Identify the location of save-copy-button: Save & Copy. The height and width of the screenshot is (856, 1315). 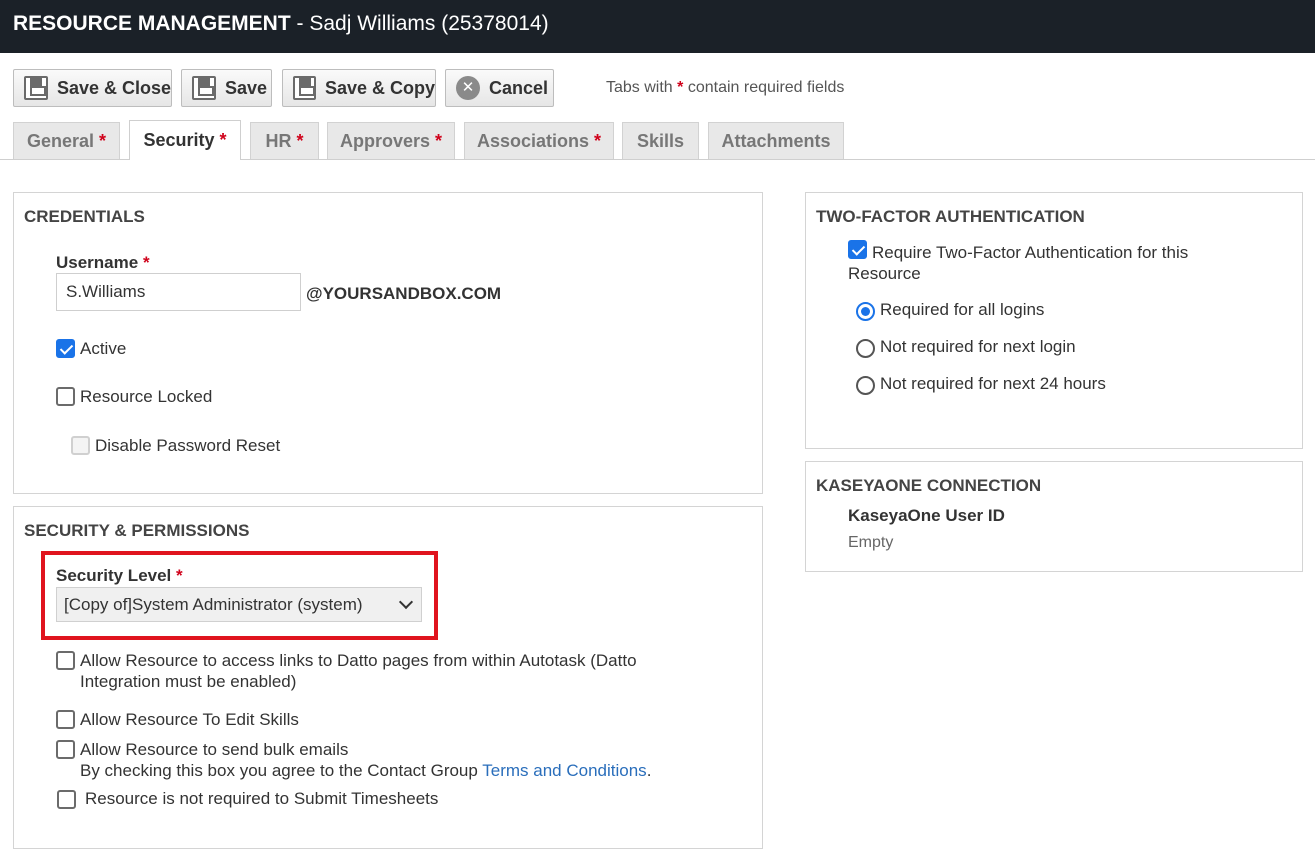
(359, 88).